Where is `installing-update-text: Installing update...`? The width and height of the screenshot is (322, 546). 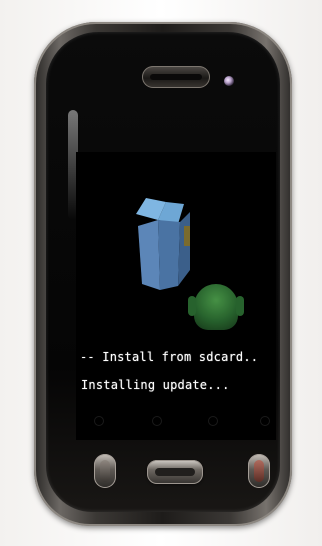 installing-update-text: Installing update... is located at coordinates (155, 385).